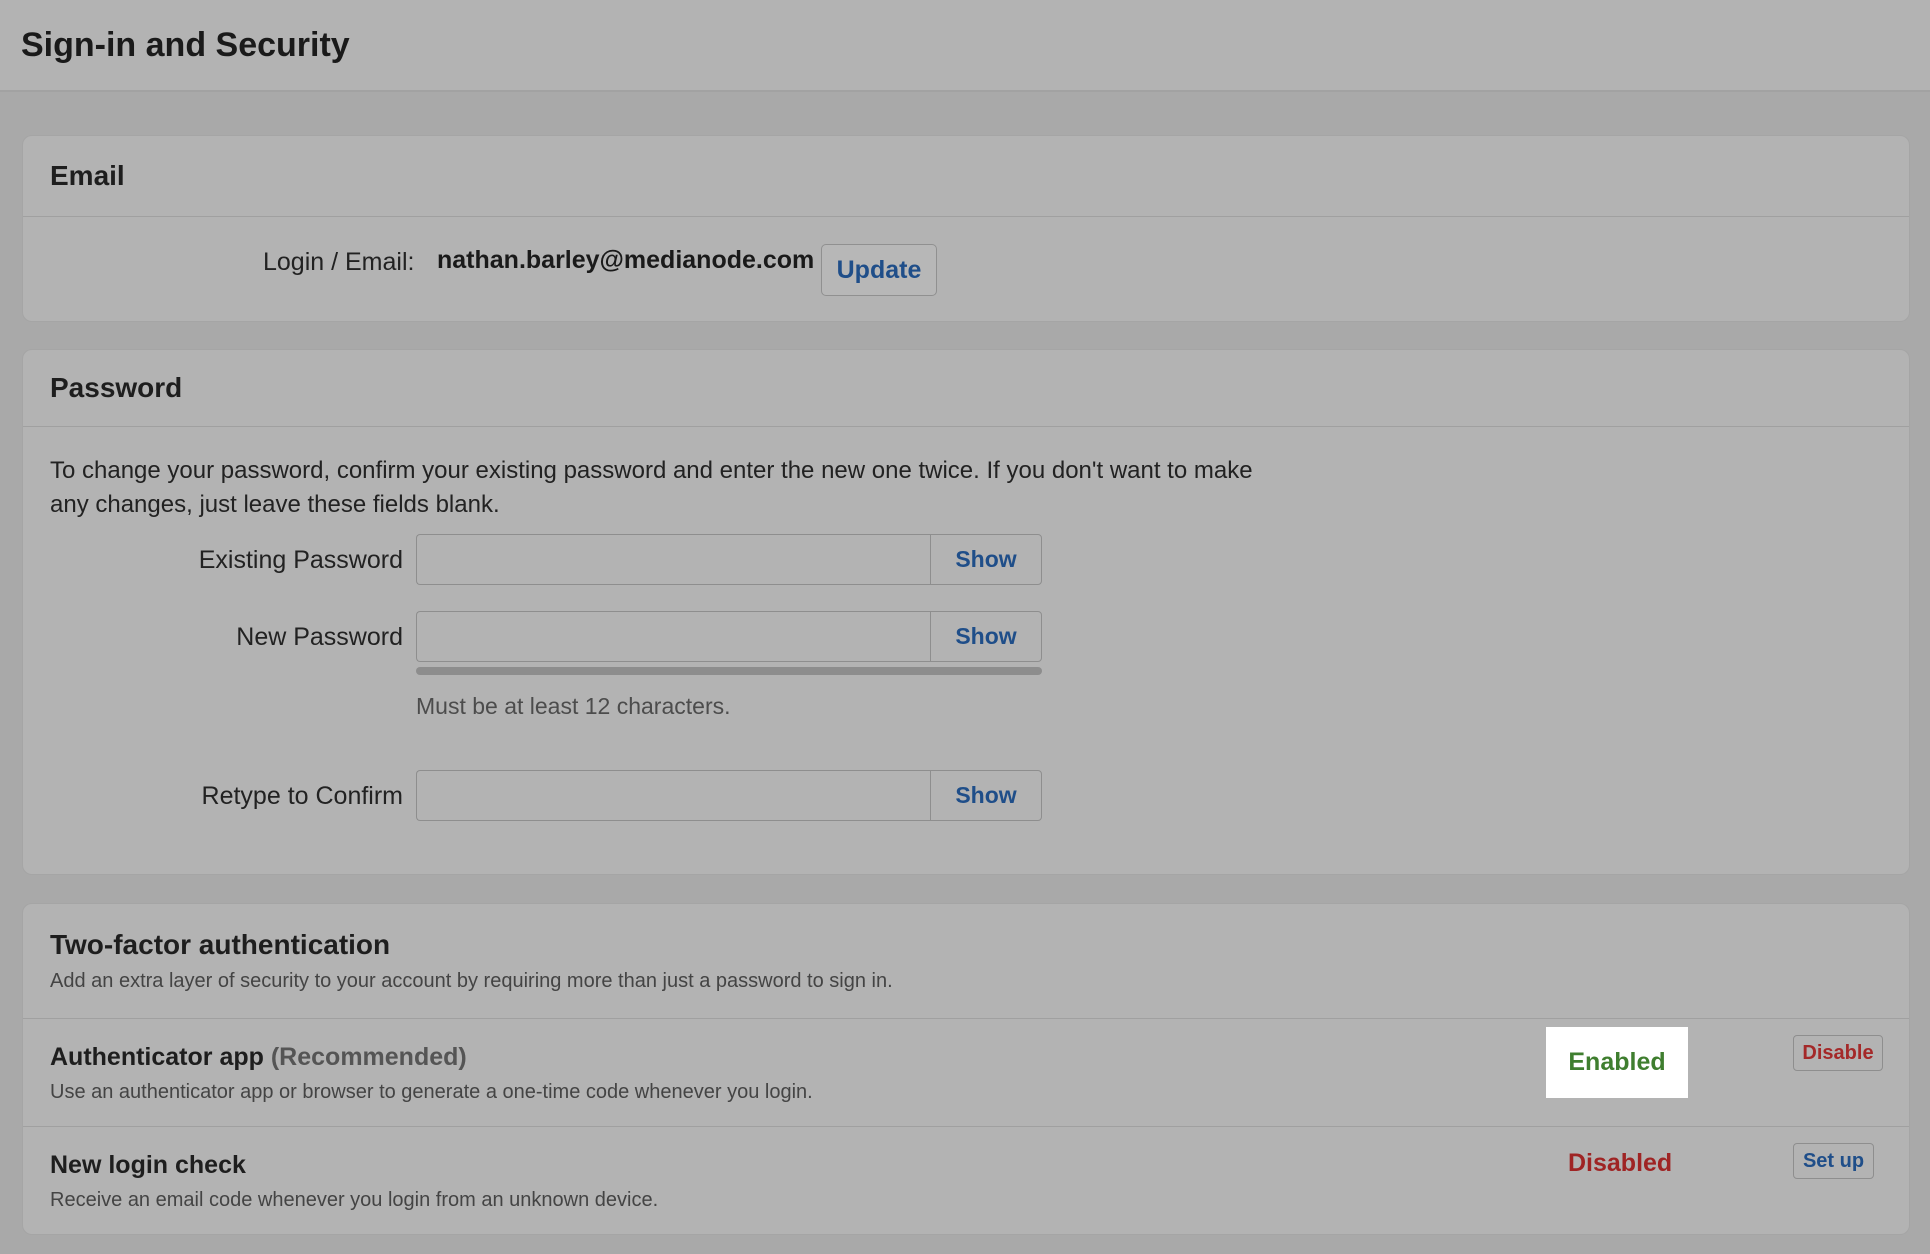  I want to click on password-strength-meter, so click(729, 671).